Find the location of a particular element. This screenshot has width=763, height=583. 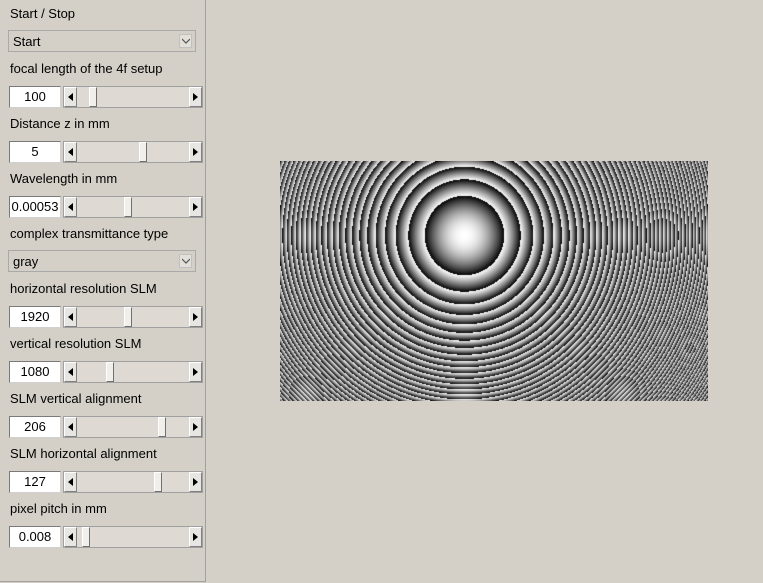

hres-label: horizontal resolution SLM is located at coordinates (83, 288).